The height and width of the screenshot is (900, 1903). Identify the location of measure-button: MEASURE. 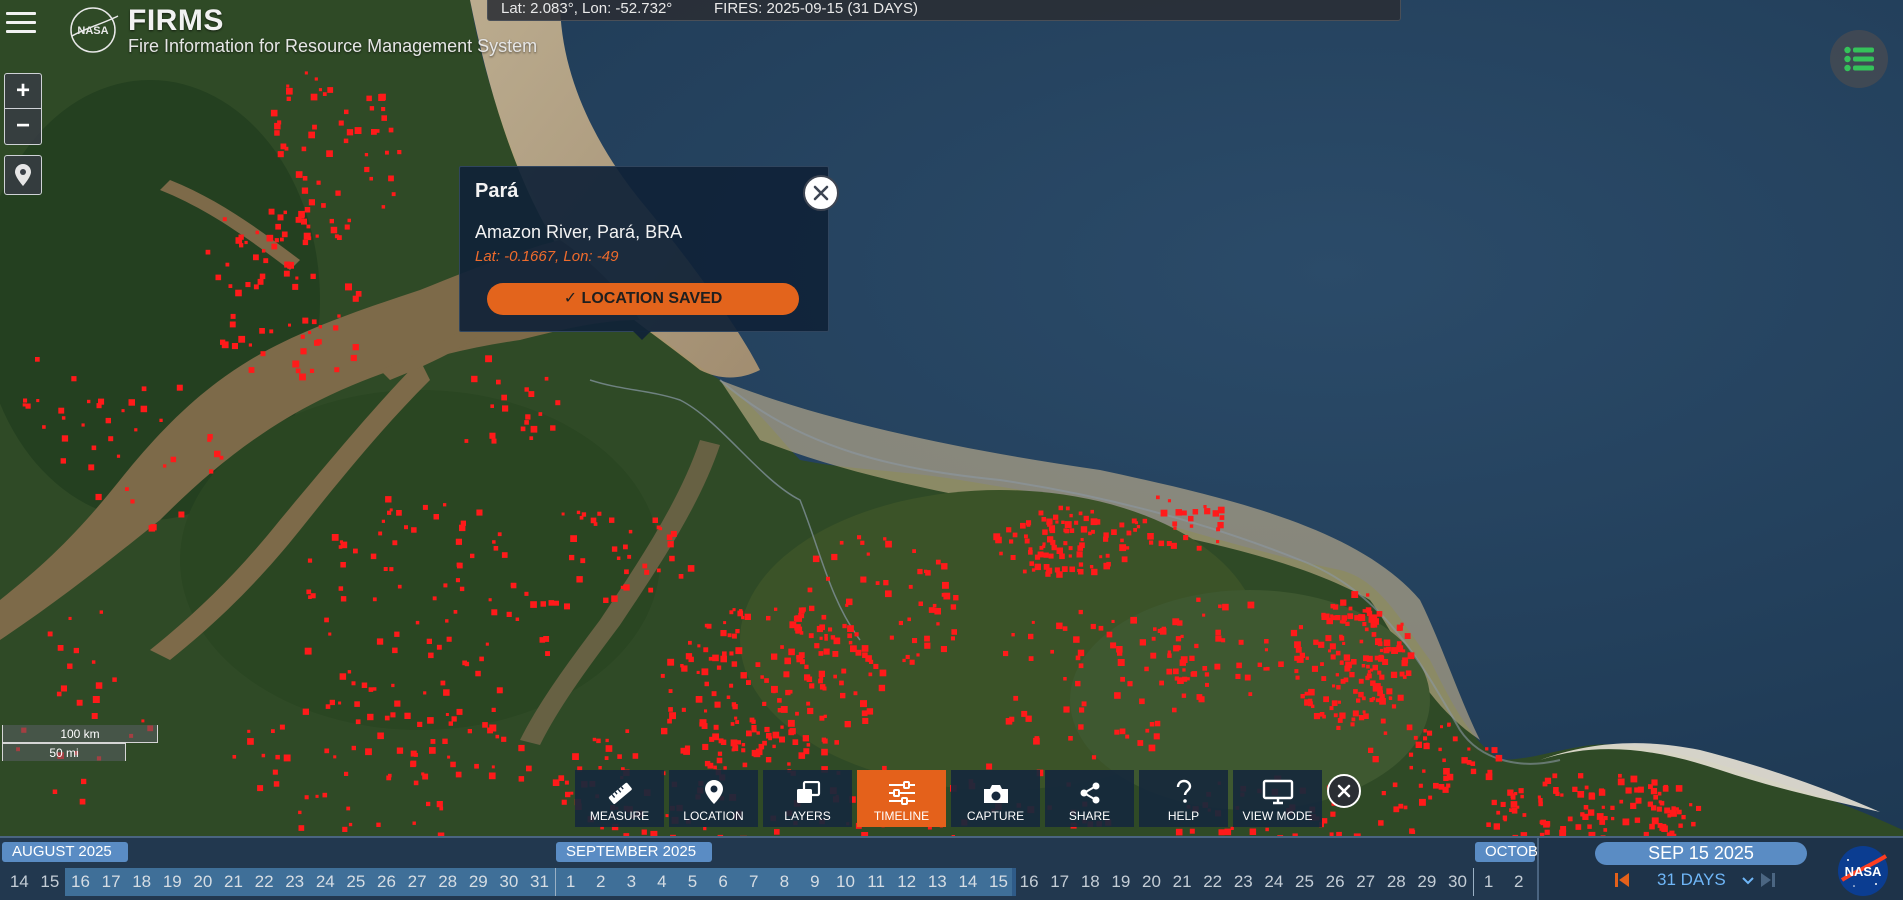
(619, 798).